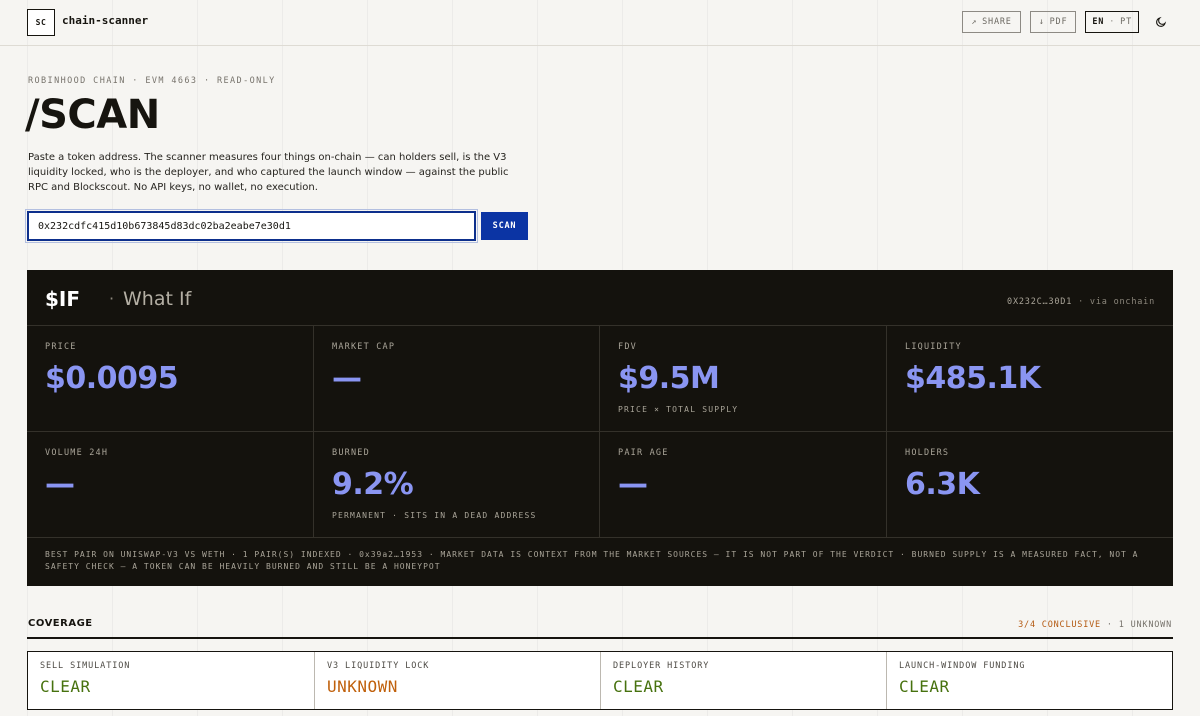 The image size is (1200, 716). I want to click on page-title: /SCAN, so click(92, 115).